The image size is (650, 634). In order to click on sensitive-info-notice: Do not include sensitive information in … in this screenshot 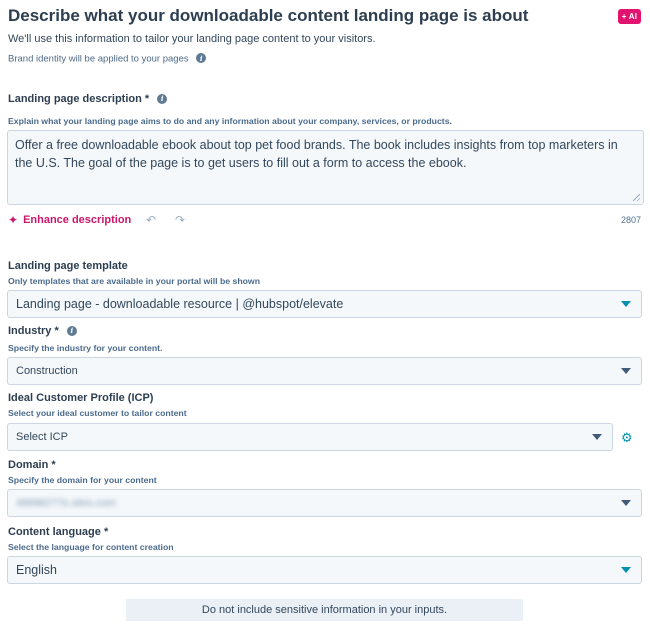, I will do `click(324, 610)`.